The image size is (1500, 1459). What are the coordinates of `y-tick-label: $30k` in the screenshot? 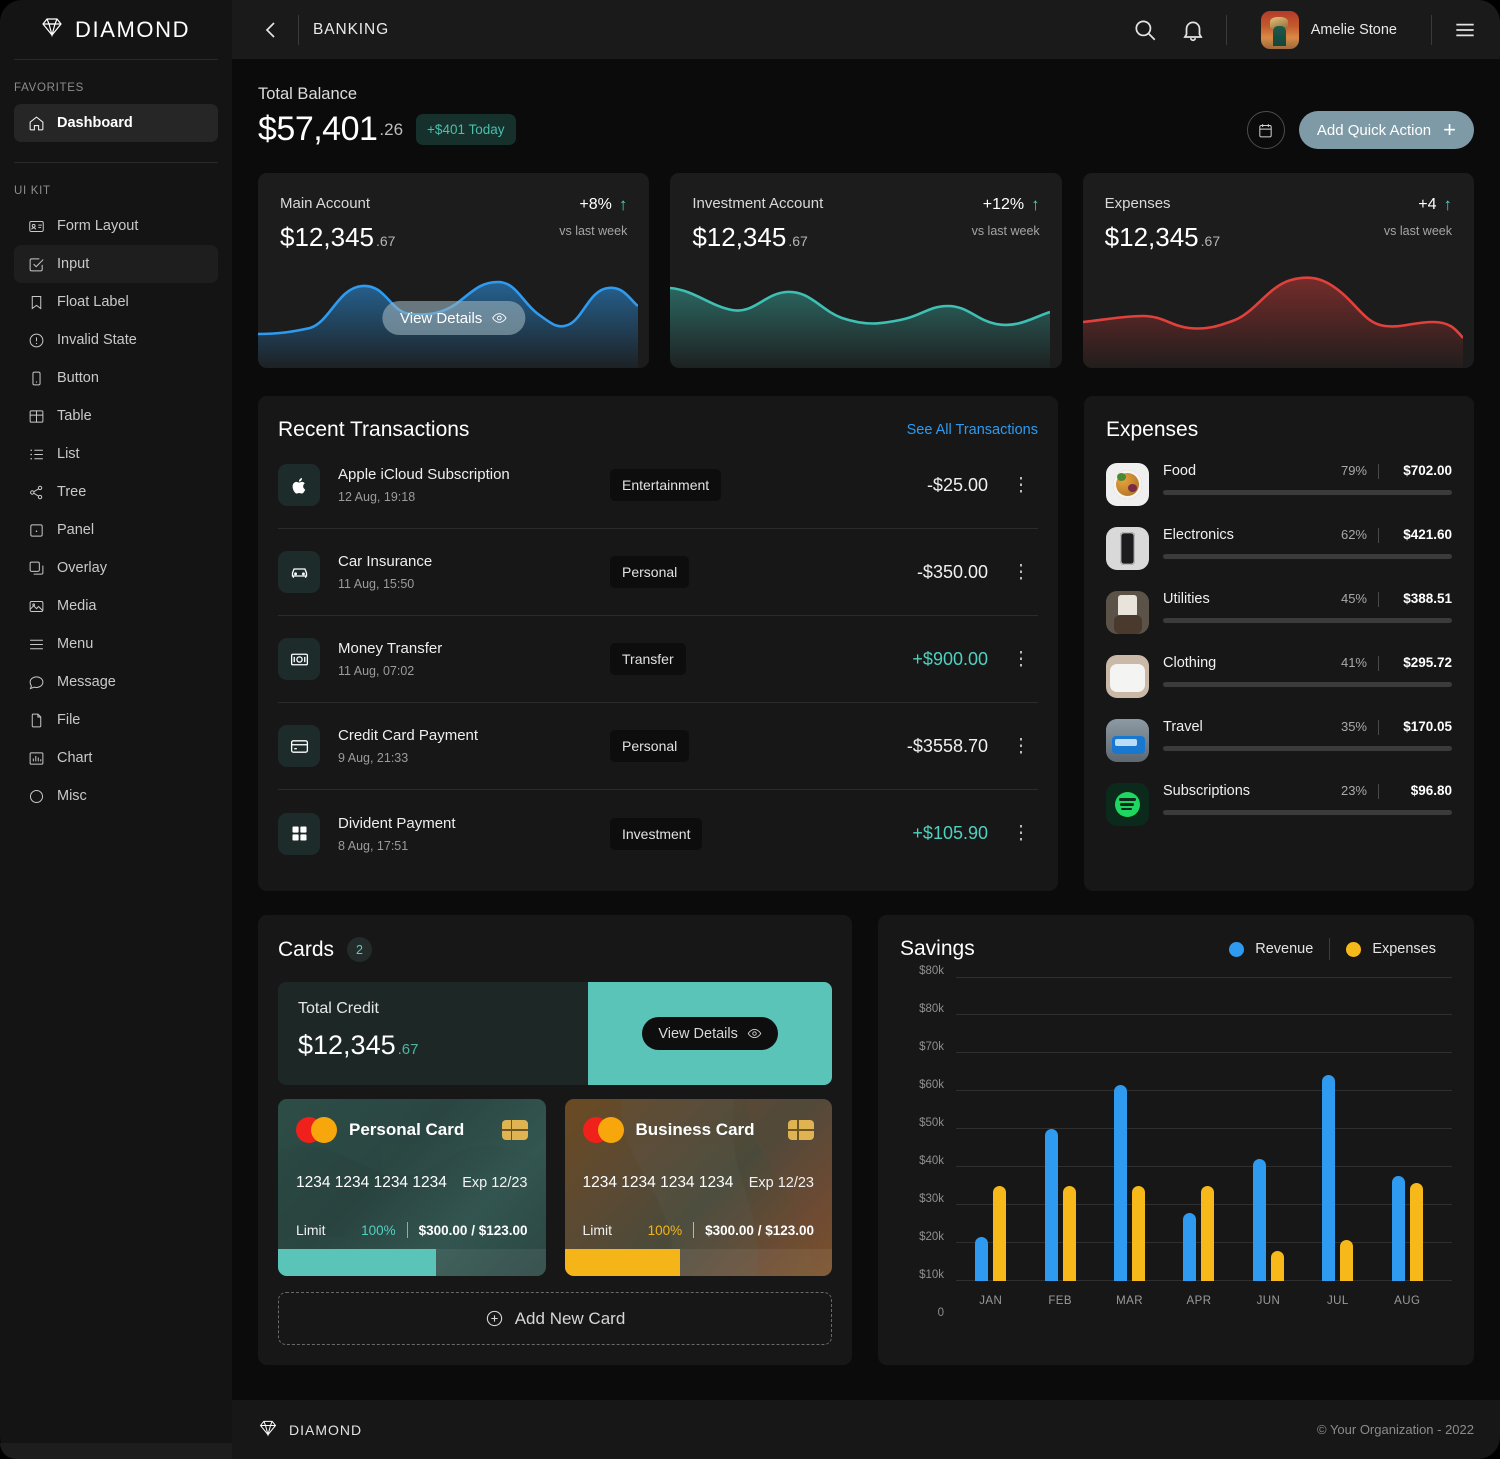 It's located at (931, 1198).